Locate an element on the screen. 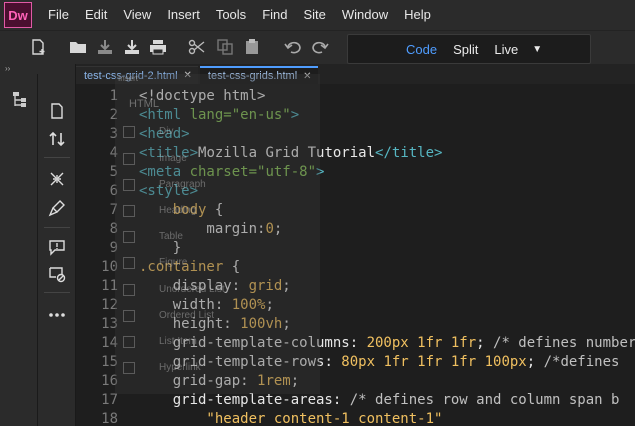  line-number: 5 is located at coordinates (113, 172).